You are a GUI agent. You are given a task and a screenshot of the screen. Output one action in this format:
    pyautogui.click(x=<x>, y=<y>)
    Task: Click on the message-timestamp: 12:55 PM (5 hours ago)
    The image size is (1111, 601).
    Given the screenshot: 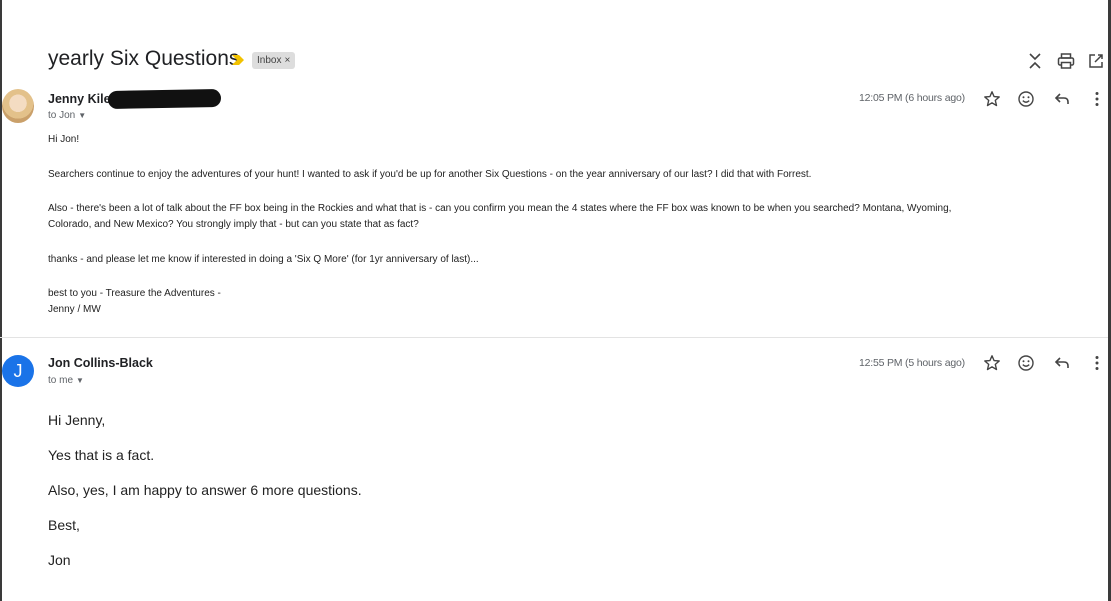 What is the action you would take?
    pyautogui.click(x=912, y=363)
    